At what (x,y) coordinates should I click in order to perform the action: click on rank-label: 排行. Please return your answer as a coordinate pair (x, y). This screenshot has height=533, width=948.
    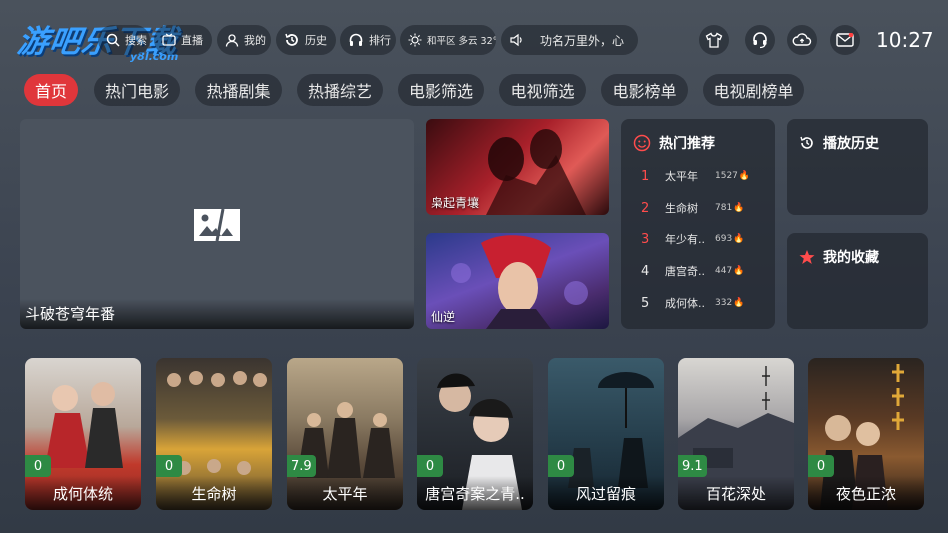
    Looking at the image, I should click on (380, 40).